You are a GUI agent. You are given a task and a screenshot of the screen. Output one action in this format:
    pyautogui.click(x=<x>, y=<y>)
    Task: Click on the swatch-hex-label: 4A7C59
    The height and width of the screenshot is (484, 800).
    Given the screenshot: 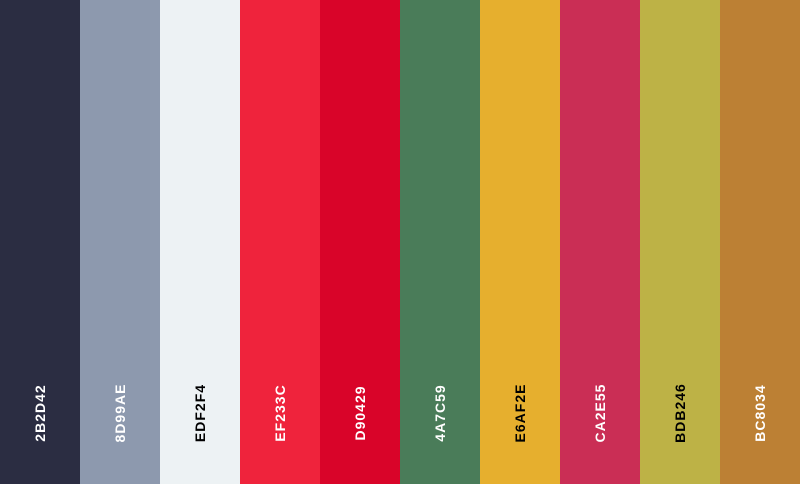 What is the action you would take?
    pyautogui.click(x=440, y=413)
    